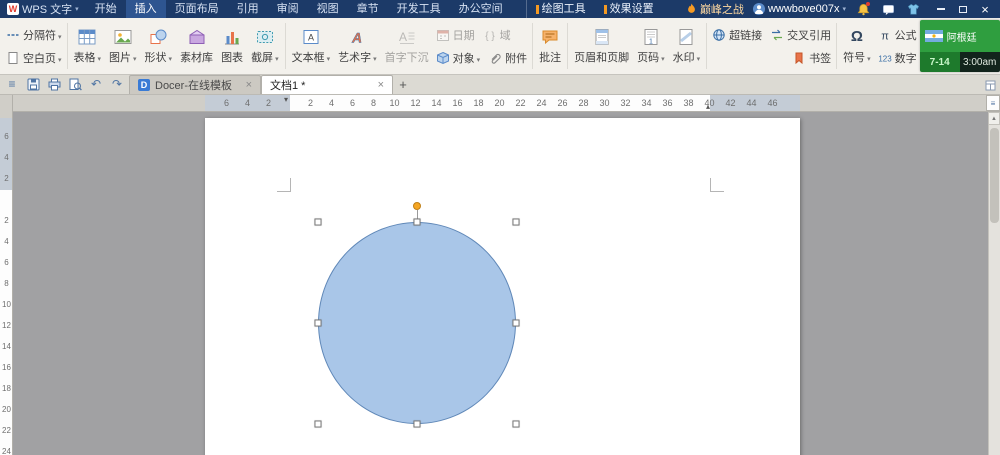 This screenshot has width=1000, height=455. What do you see at coordinates (75, 84) in the screenshot?
I see `print-preview-button` at bounding box center [75, 84].